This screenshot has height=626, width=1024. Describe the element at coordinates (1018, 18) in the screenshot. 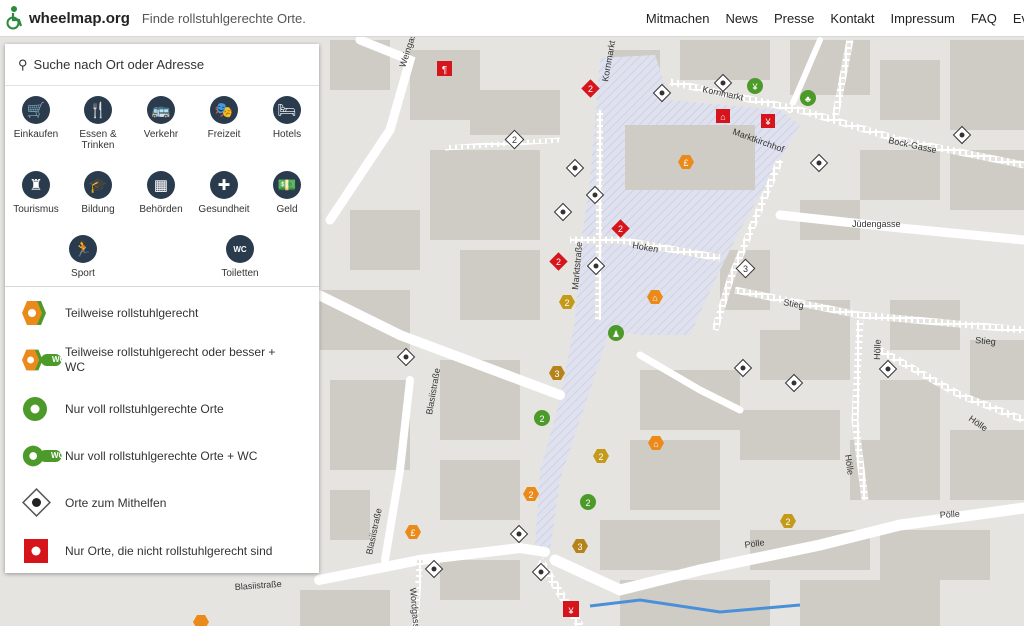

I see `nav-events: Ev` at that location.